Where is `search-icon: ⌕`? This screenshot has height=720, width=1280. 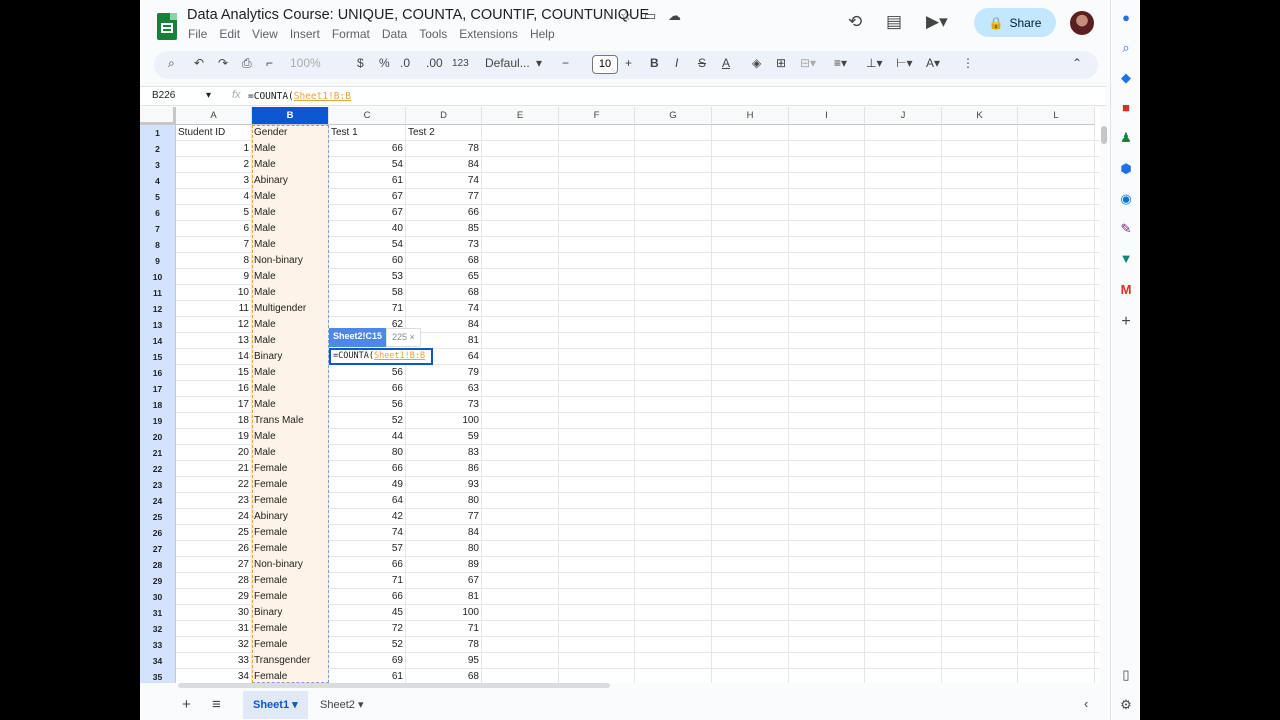
search-icon: ⌕ is located at coordinates (1126, 48).